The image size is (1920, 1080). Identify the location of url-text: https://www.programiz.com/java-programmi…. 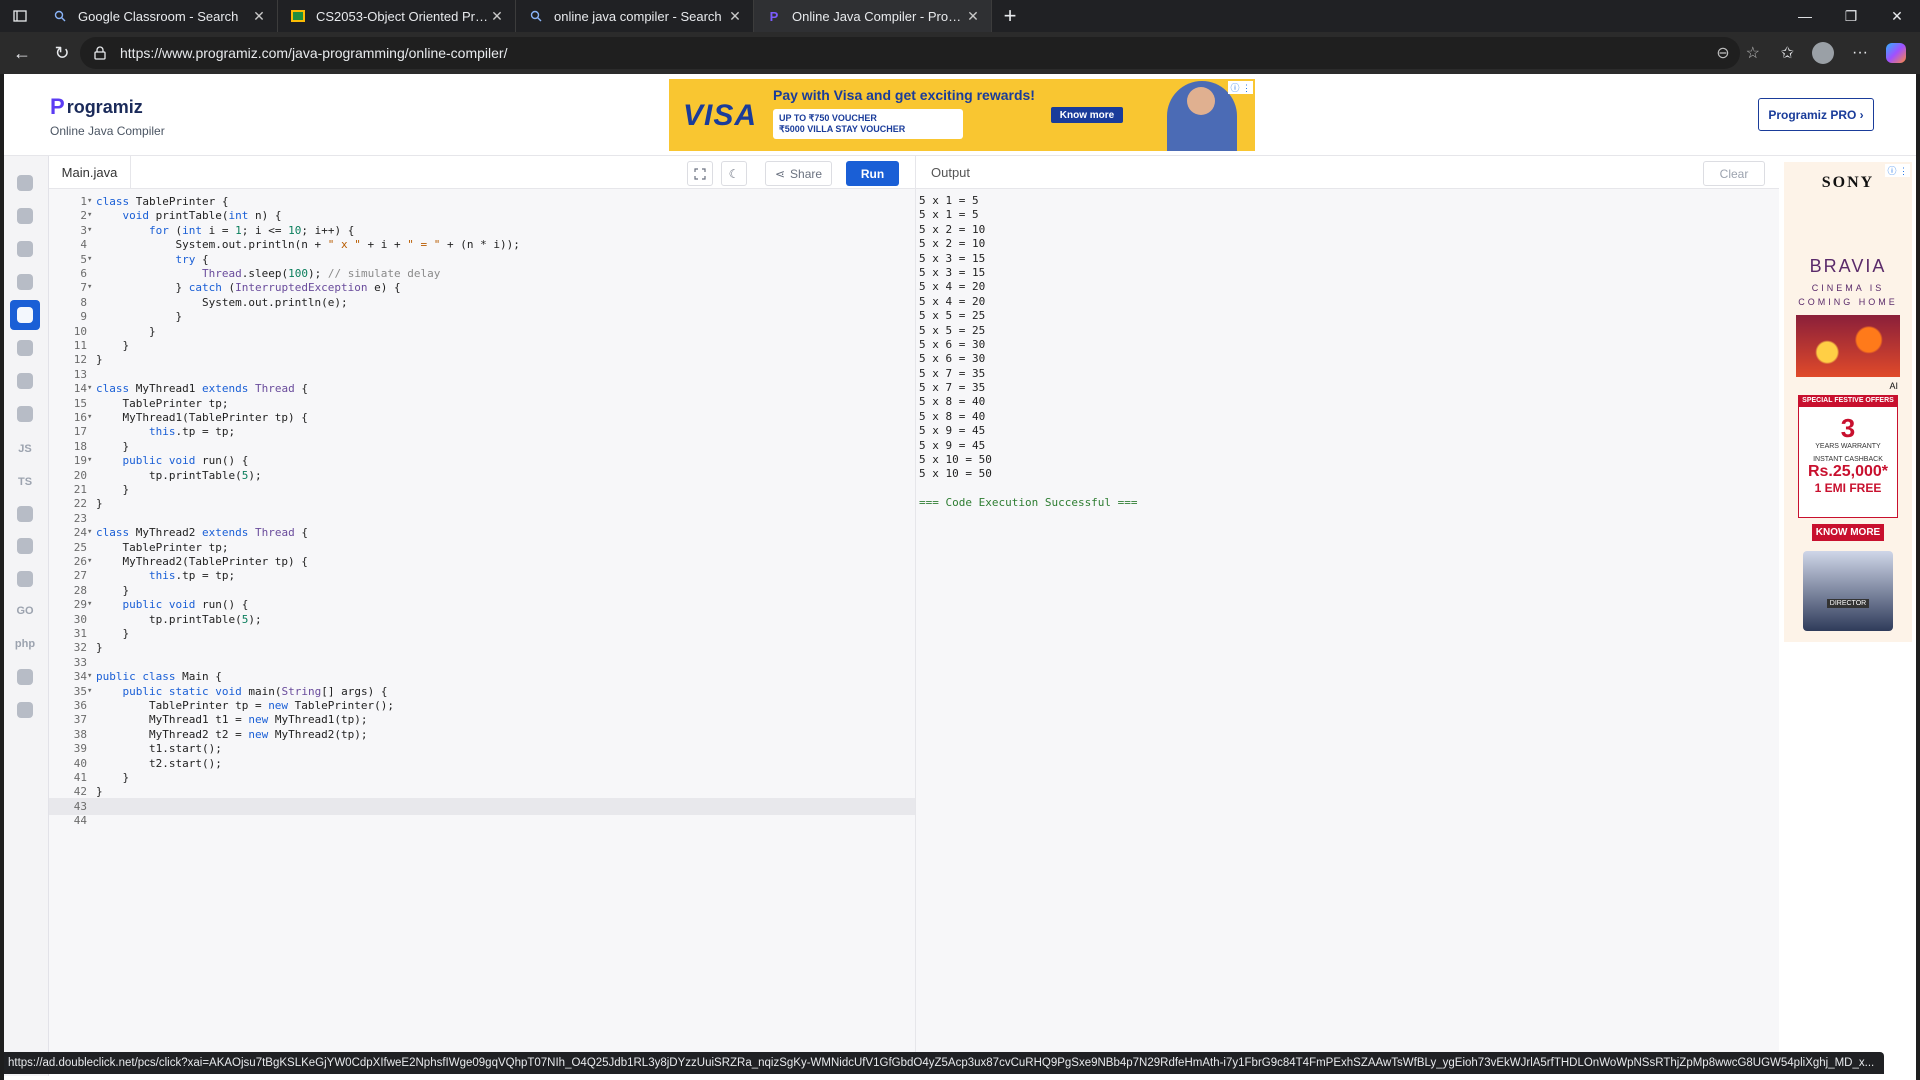
(314, 53).